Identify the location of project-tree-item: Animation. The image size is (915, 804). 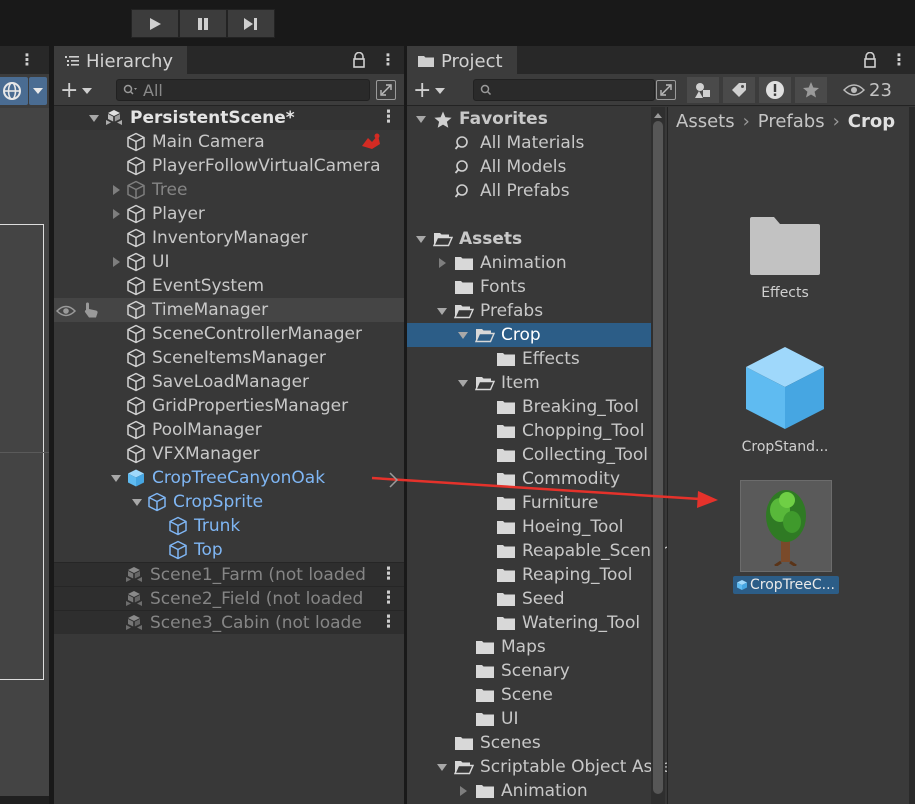
(529, 791).